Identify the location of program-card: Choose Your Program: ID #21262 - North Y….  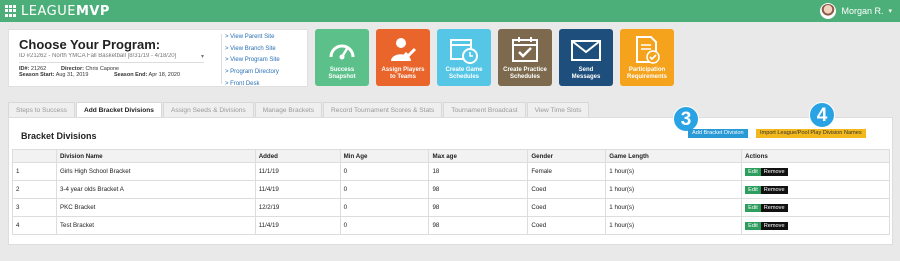
(158, 58).